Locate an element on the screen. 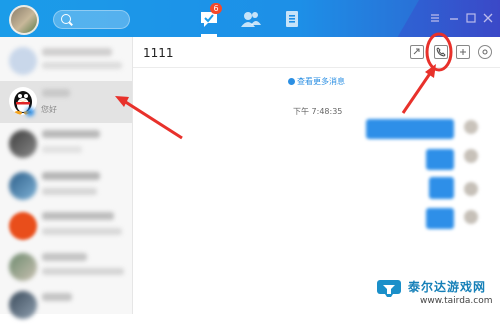 The width and height of the screenshot is (500, 329). search-icon is located at coordinates (66, 19).